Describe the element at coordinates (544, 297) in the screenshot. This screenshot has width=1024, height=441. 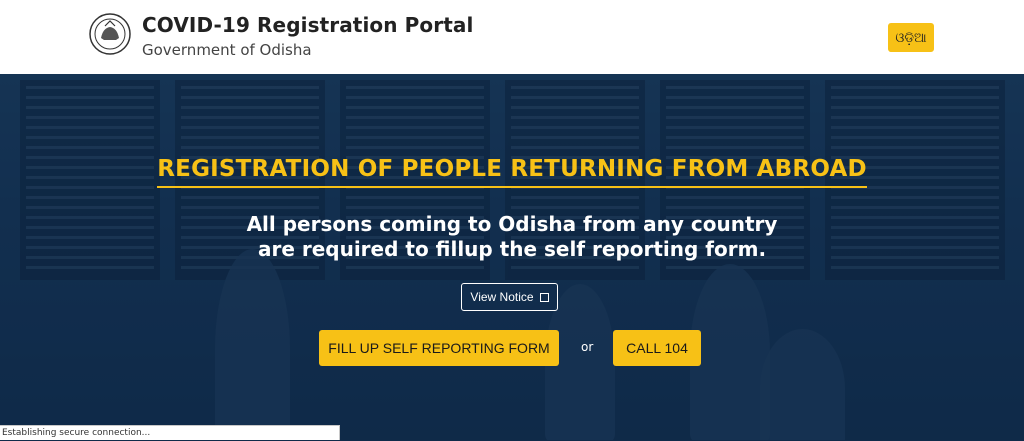
I see `external-link-icon` at that location.